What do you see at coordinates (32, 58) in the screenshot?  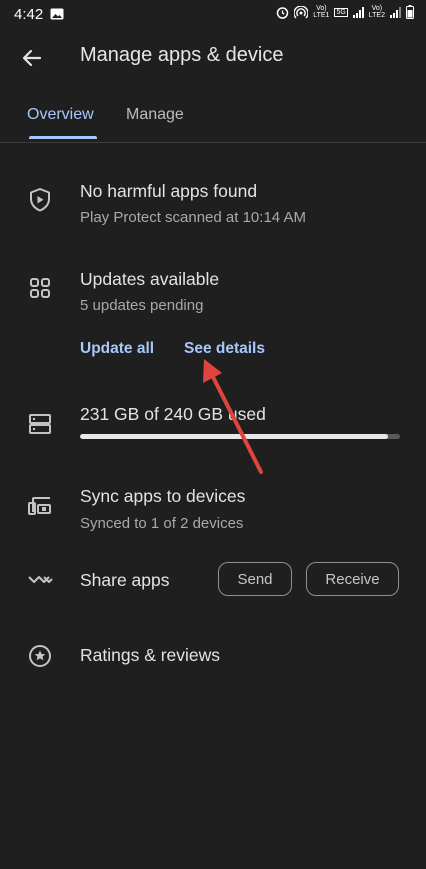 I see `back-arrow-icon` at bounding box center [32, 58].